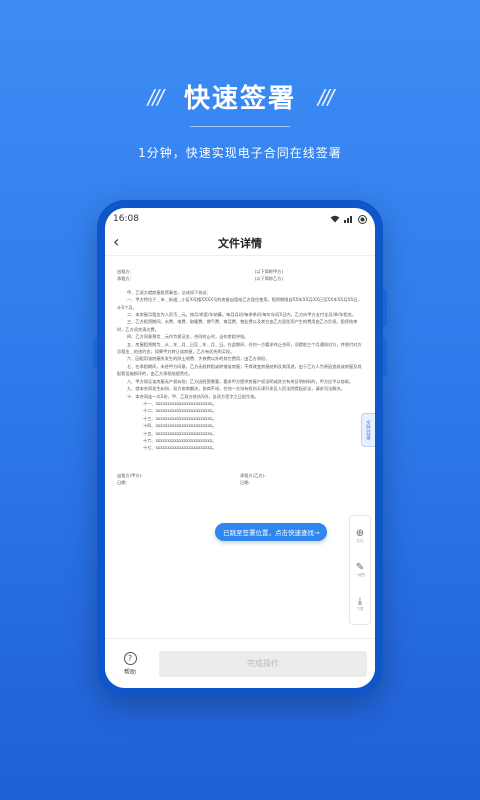 The width and height of the screenshot is (480, 800). I want to click on download-icon: ⤓, so click(360, 601).